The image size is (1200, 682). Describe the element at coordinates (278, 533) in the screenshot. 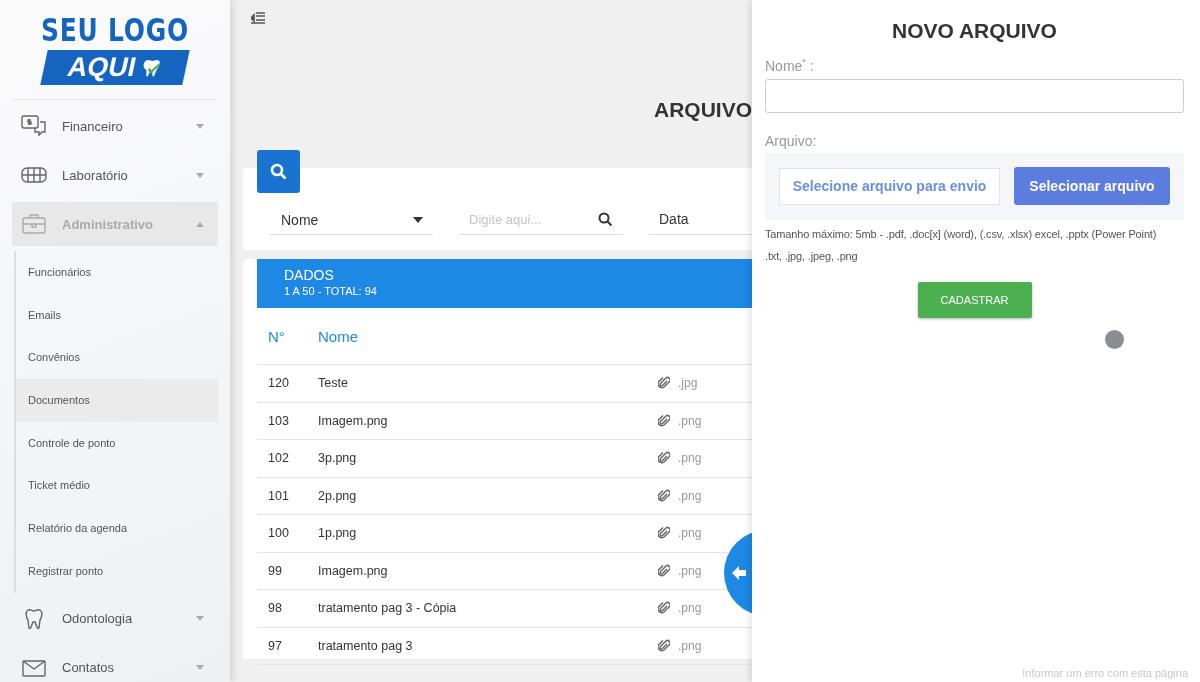

I see `table-cell-text: 100` at that location.